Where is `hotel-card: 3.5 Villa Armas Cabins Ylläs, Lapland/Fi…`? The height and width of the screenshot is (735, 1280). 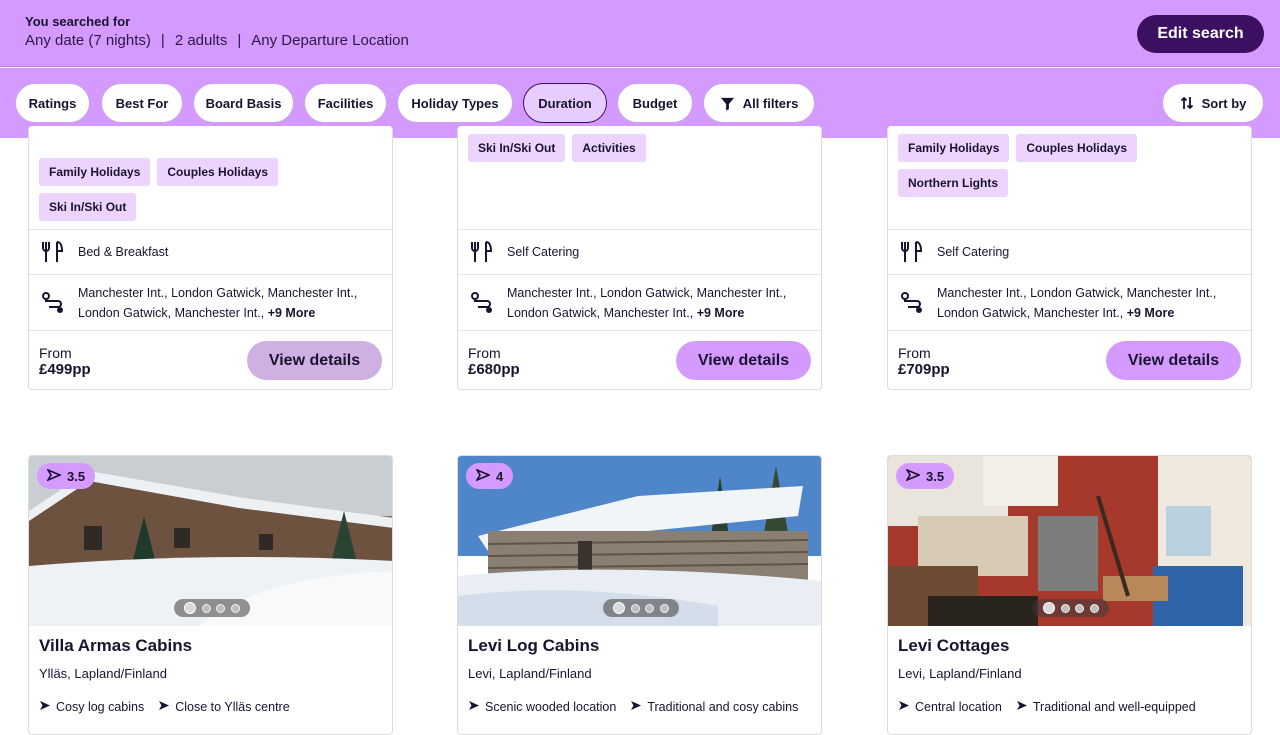
hotel-card: 3.5 Villa Armas Cabins Ylläs, Lapland/Fi… is located at coordinates (210, 595).